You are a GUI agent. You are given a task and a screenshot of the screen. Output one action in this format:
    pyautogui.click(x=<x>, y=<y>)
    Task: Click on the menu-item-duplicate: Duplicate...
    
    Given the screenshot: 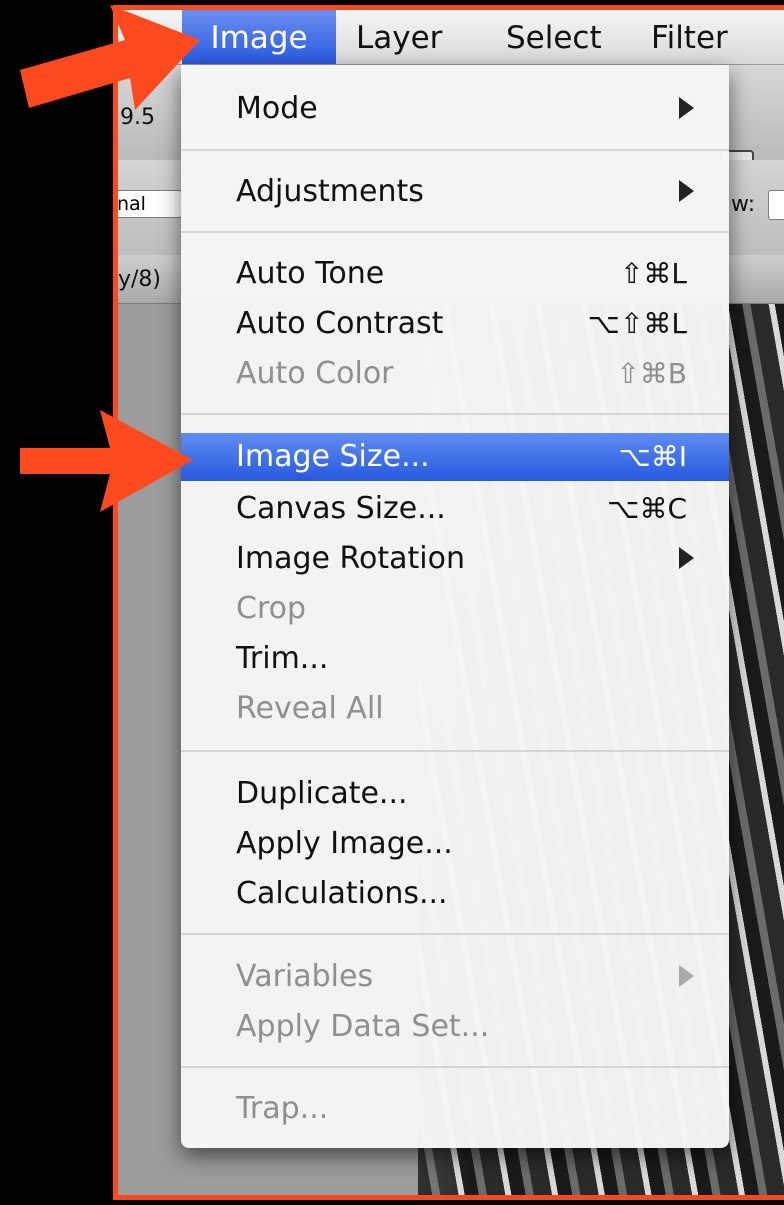 What is the action you would take?
    pyautogui.click(x=455, y=794)
    